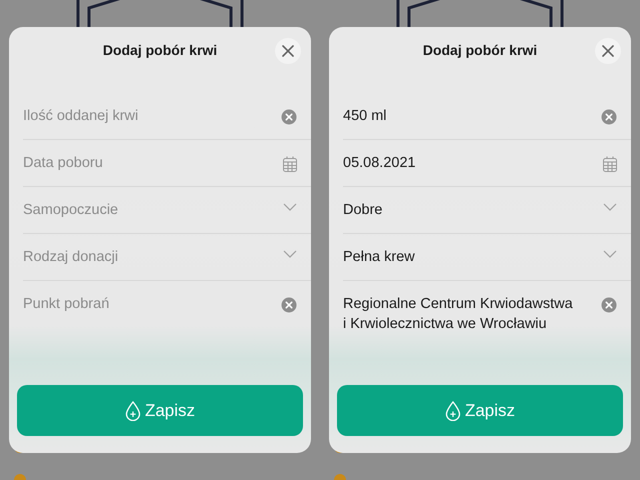 The height and width of the screenshot is (480, 640). I want to click on form-field: Pełna krew, so click(487, 257).